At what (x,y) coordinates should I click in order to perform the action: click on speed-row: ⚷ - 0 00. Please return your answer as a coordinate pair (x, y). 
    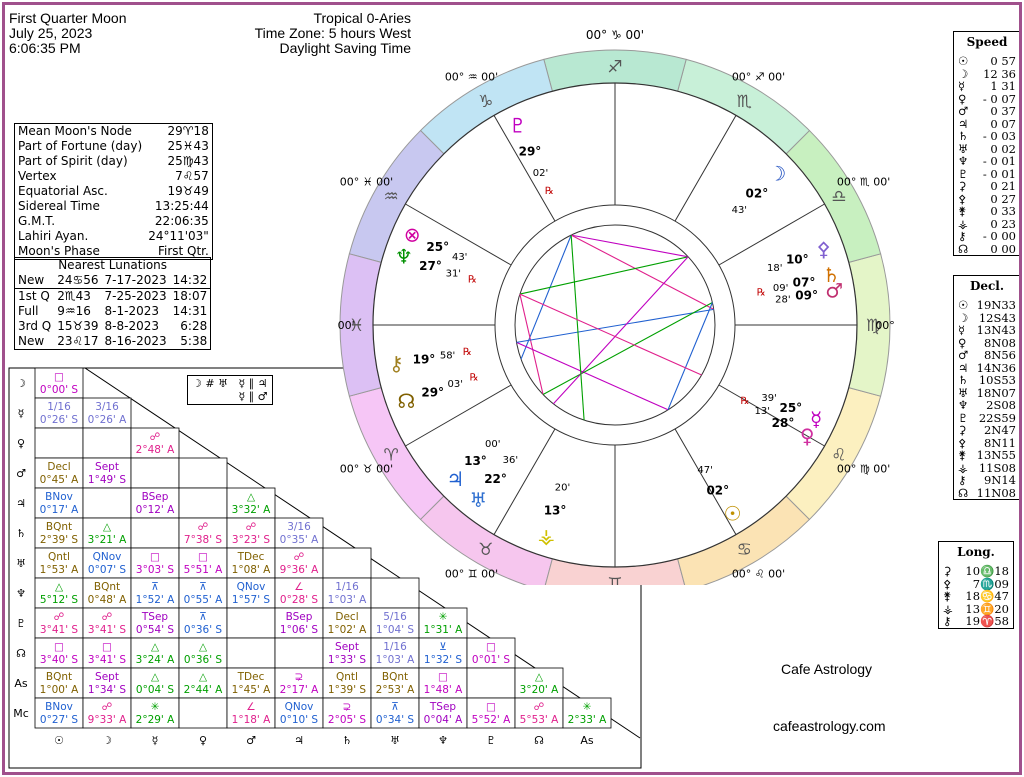
    Looking at the image, I should click on (986, 236).